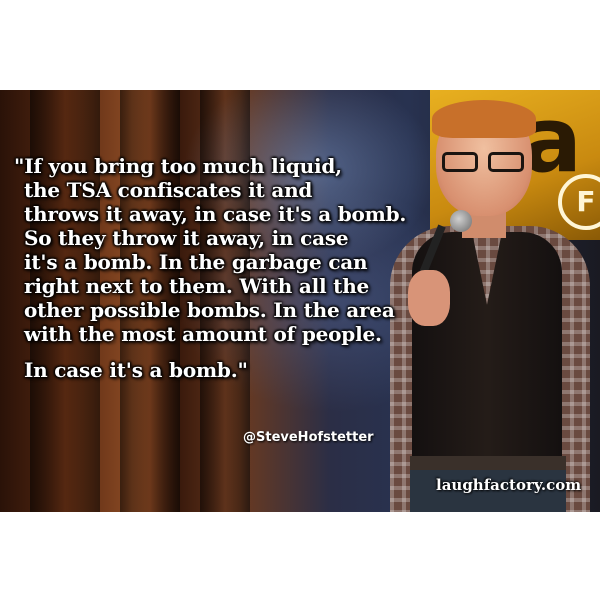 This screenshot has height=600, width=600. Describe the element at coordinates (509, 485) in the screenshot. I see `watermark: laughfactory.com` at that location.